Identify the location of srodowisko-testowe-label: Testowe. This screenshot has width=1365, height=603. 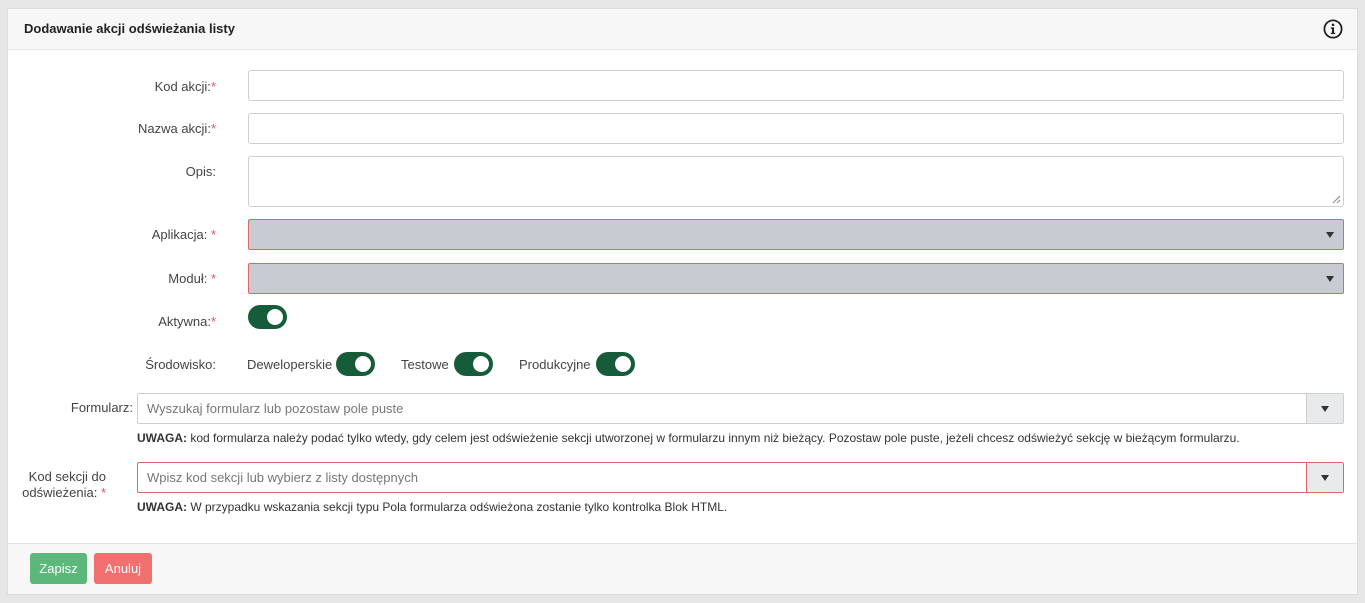
(425, 364).